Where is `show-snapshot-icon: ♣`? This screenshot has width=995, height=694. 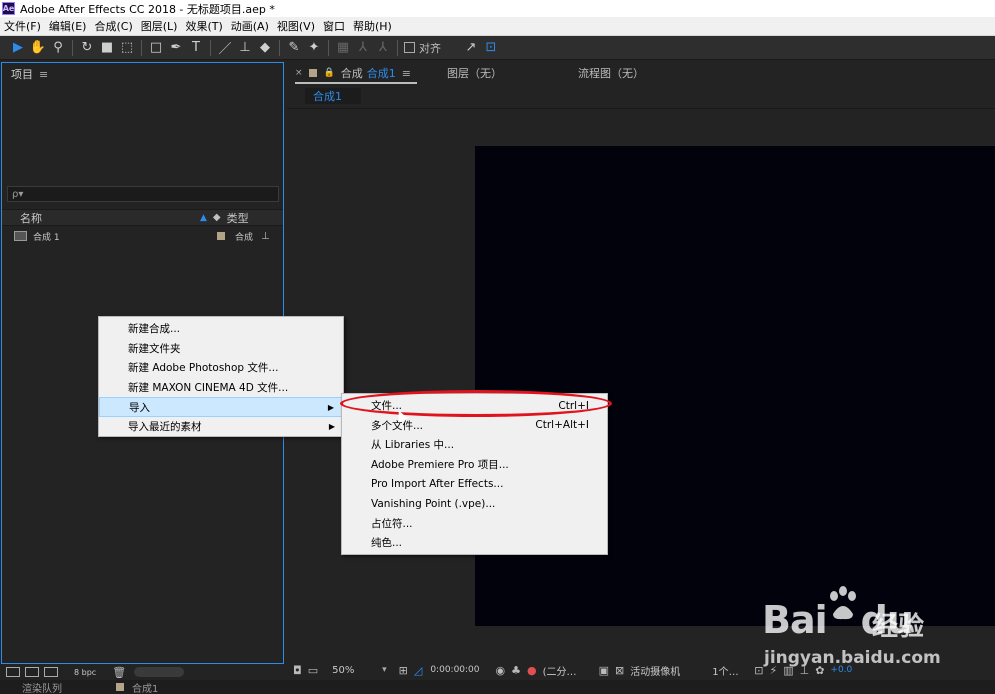
show-snapshot-icon: ♣ is located at coordinates (516, 670).